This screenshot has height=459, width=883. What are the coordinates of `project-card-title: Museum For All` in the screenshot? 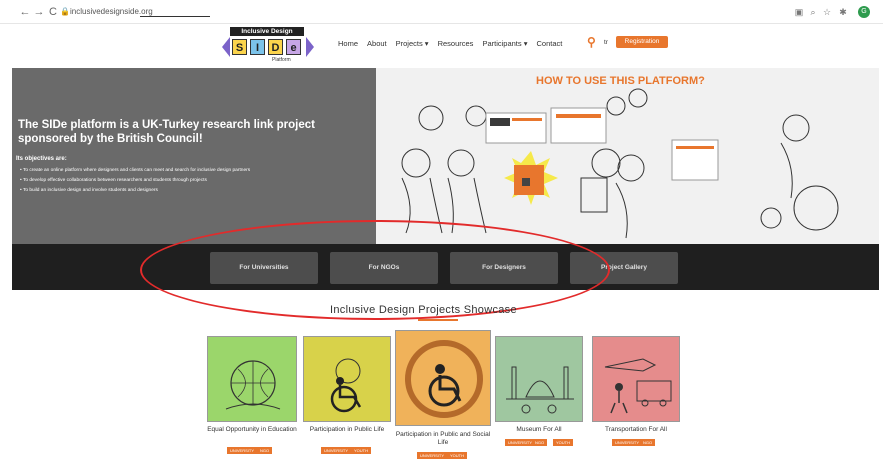 It's located at (539, 430).